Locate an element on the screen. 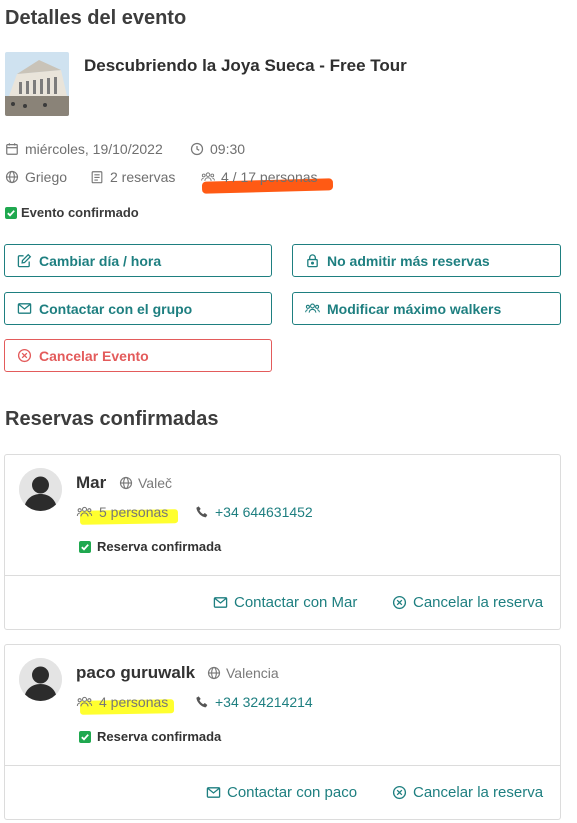 Image resolution: width=577 pixels, height=823 pixels. event-language: Griego is located at coordinates (36, 177).